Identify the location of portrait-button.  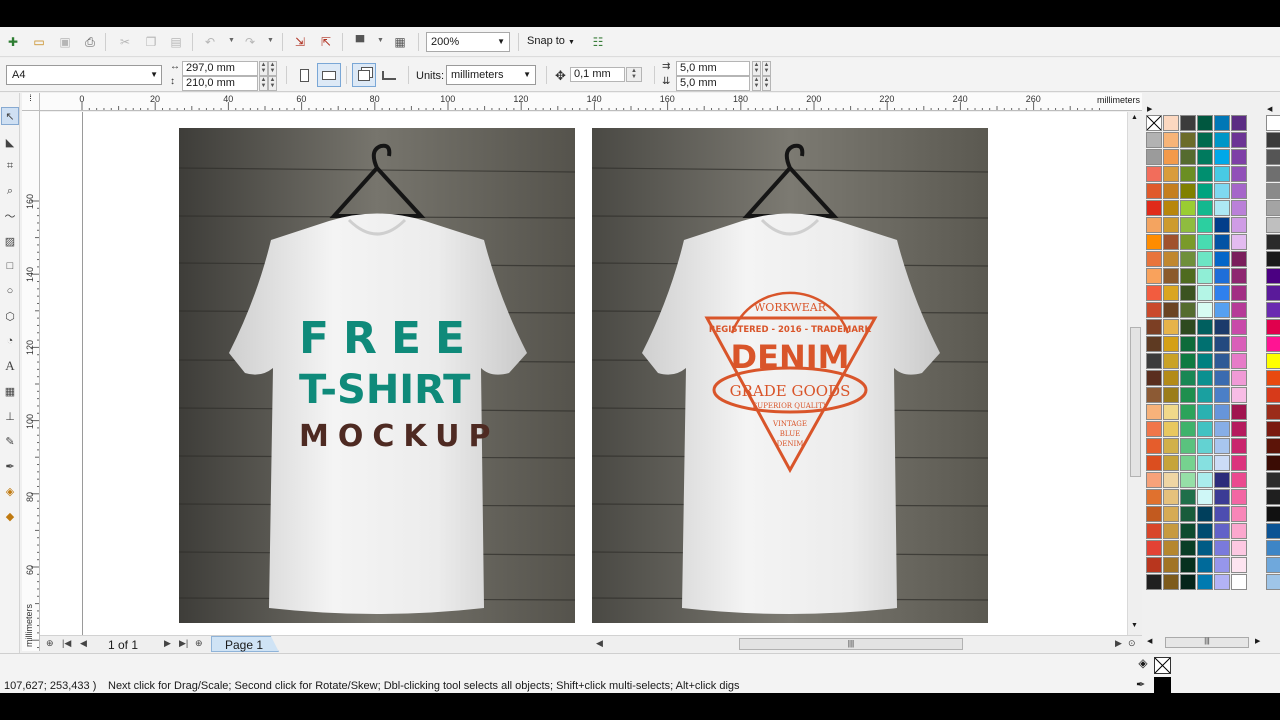
(304, 75).